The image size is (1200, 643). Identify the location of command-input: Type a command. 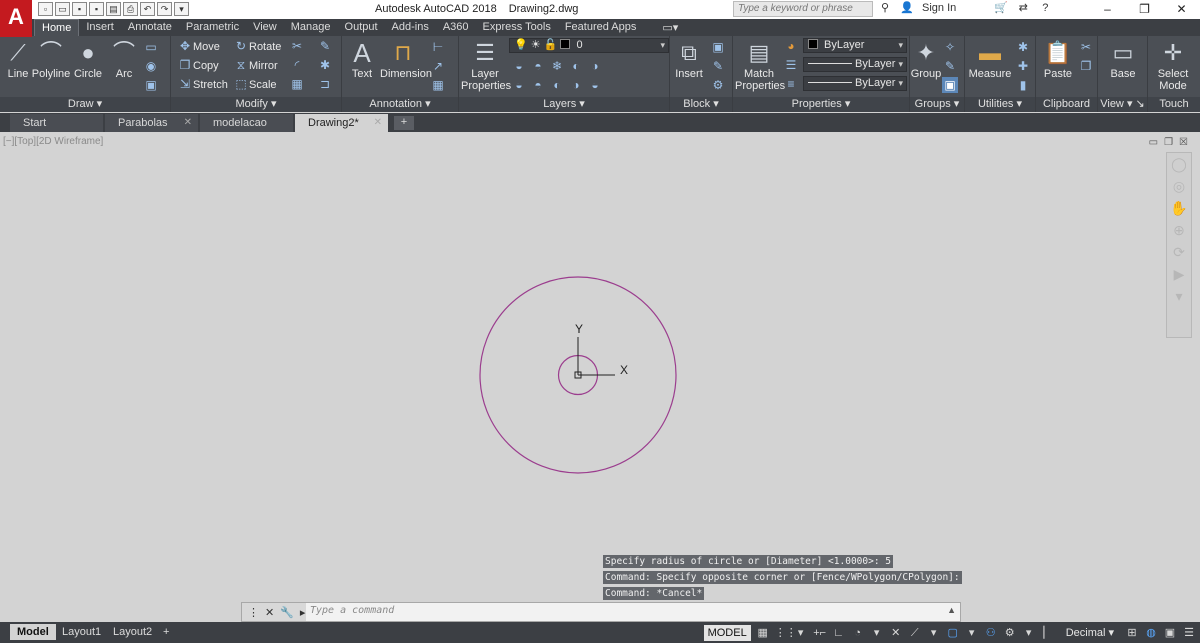
(352, 610).